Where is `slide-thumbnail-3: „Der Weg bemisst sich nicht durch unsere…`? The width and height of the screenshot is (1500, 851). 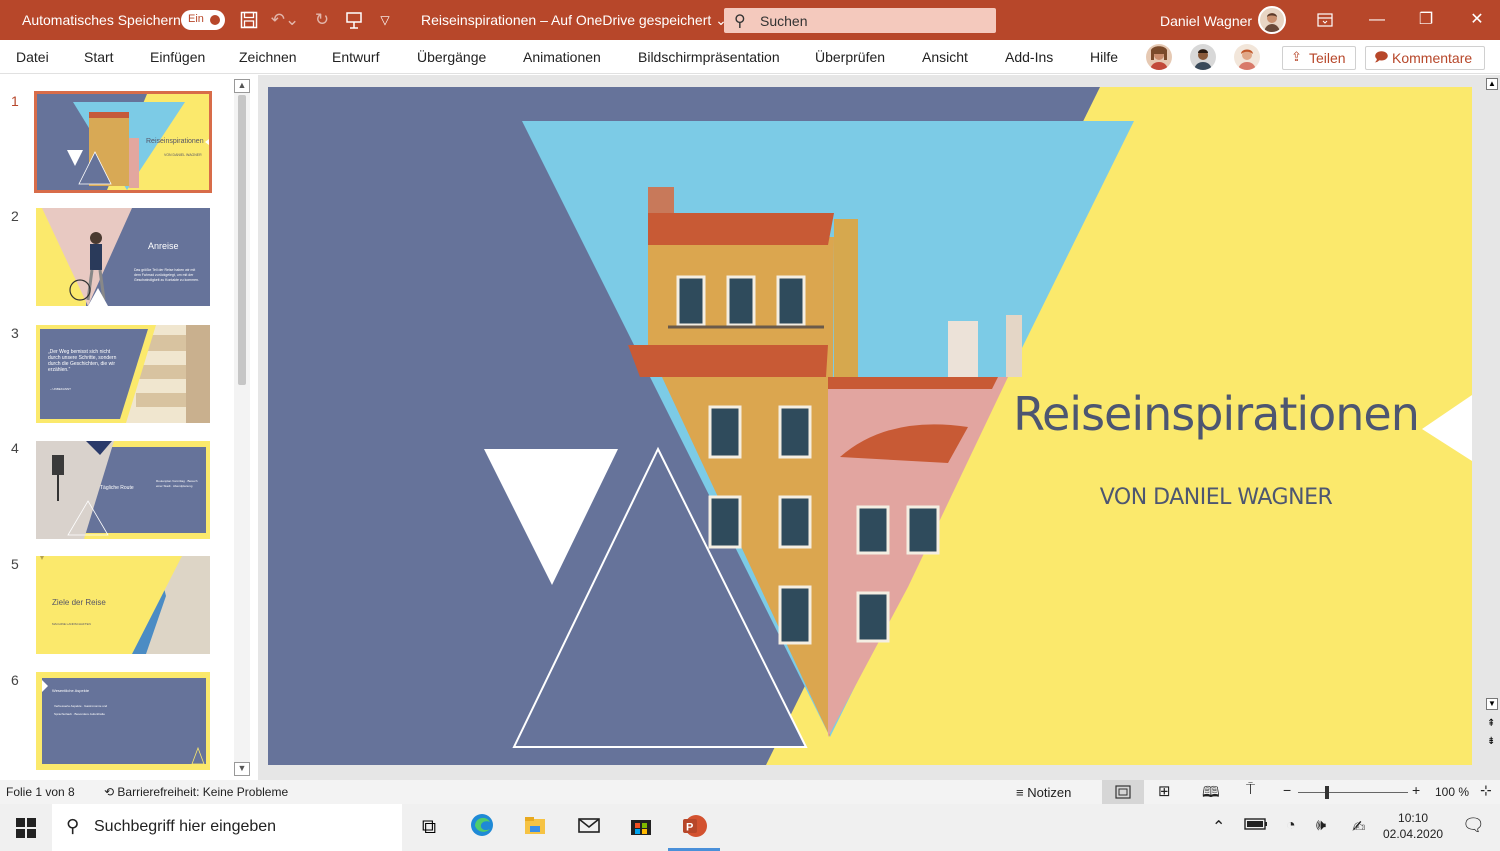
slide-thumbnail-3: „Der Weg bemisst sich nicht durch unsere… is located at coordinates (123, 374).